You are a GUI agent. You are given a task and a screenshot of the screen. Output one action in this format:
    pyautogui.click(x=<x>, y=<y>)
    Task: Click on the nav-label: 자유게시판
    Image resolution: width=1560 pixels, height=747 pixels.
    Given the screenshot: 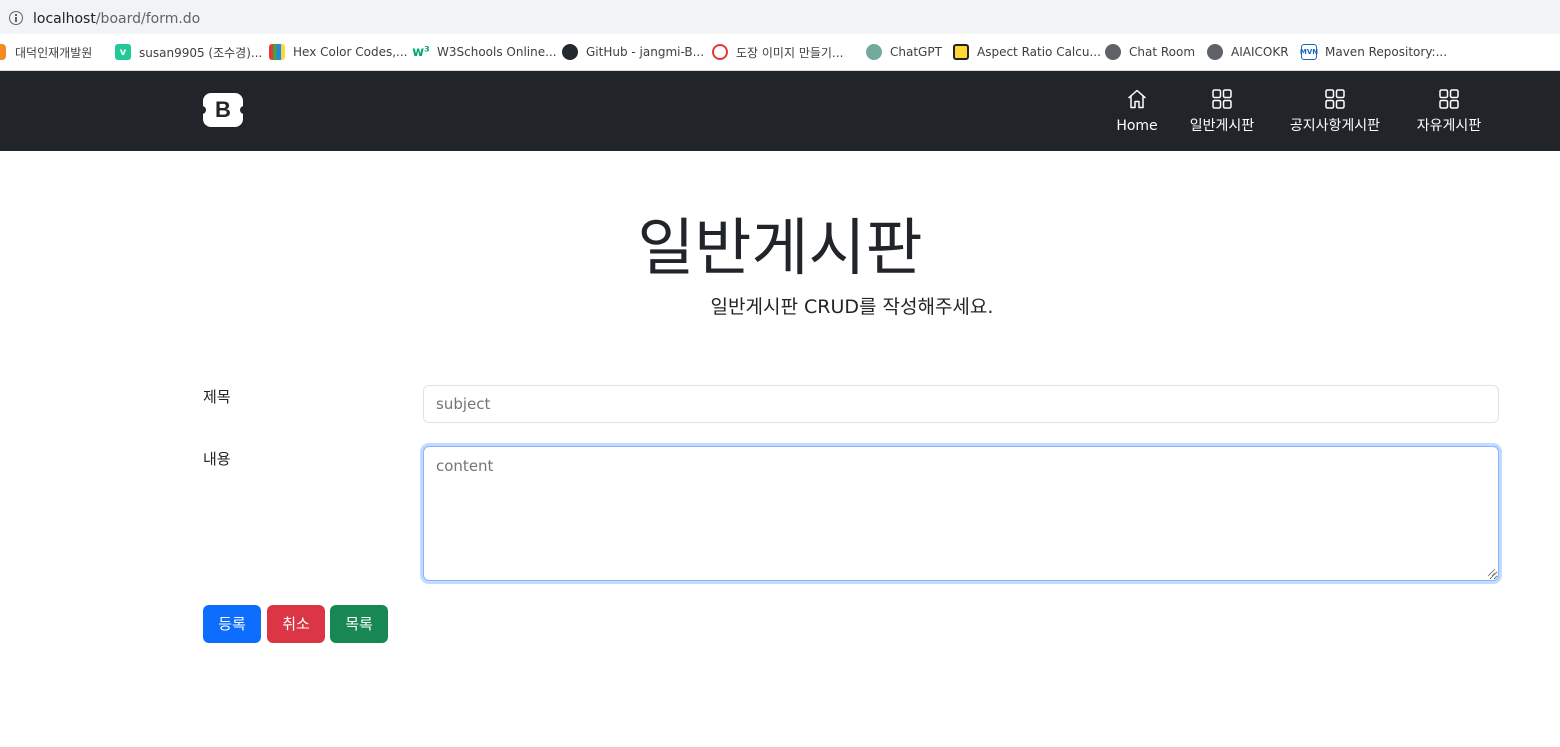 What is the action you would take?
    pyautogui.click(x=1449, y=126)
    